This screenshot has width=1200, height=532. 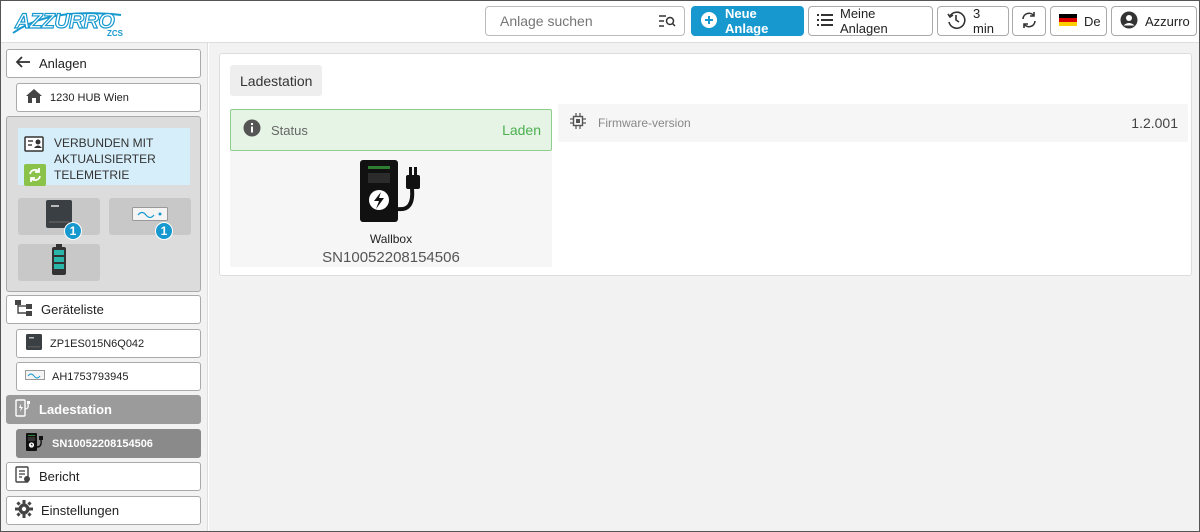 What do you see at coordinates (103, 476) in the screenshot?
I see `report-button: Bericht` at bounding box center [103, 476].